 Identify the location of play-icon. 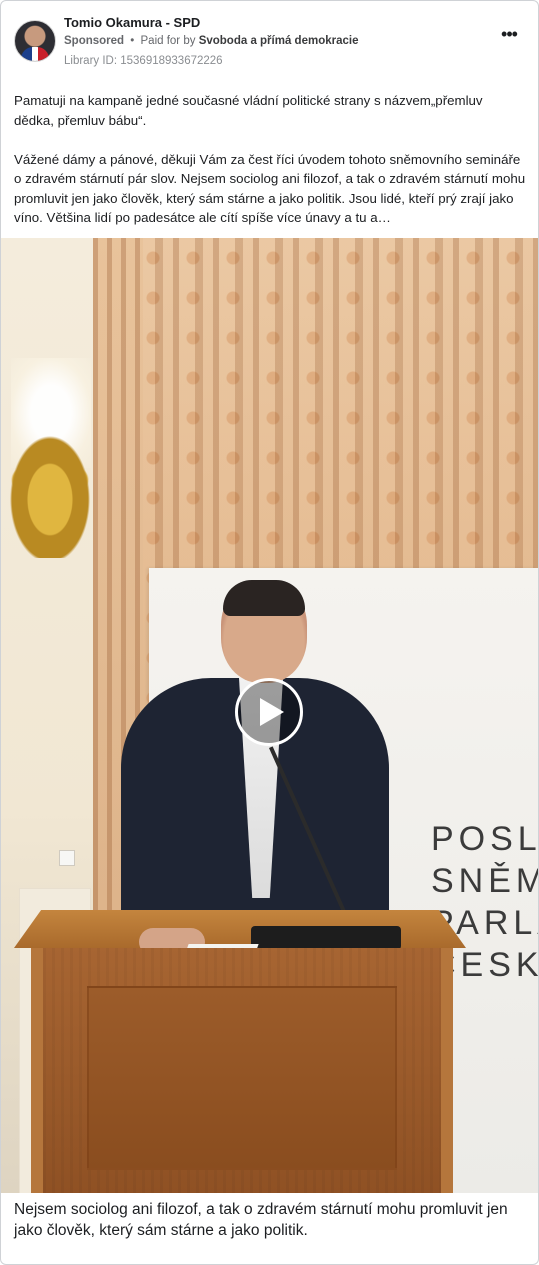
(272, 712).